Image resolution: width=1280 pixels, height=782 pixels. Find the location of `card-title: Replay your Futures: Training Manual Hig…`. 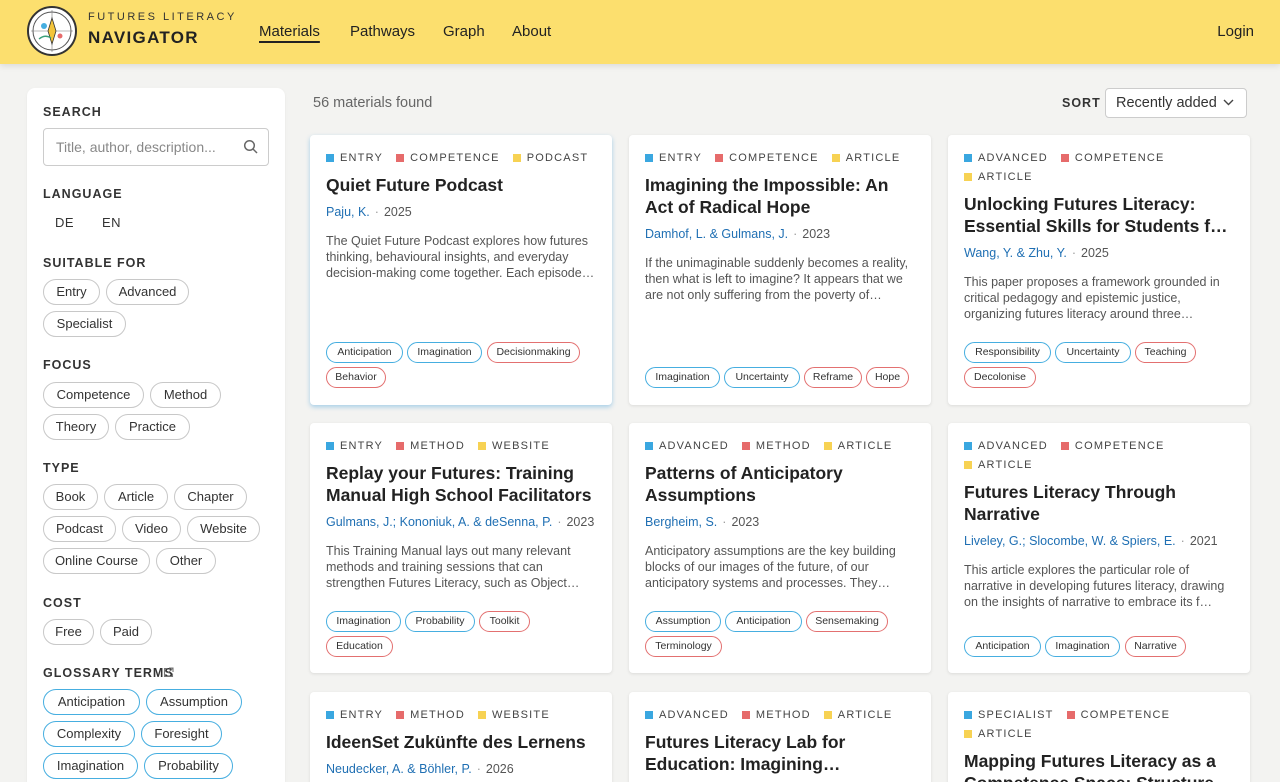

card-title: Replay your Futures: Training Manual Hig… is located at coordinates (462, 484).